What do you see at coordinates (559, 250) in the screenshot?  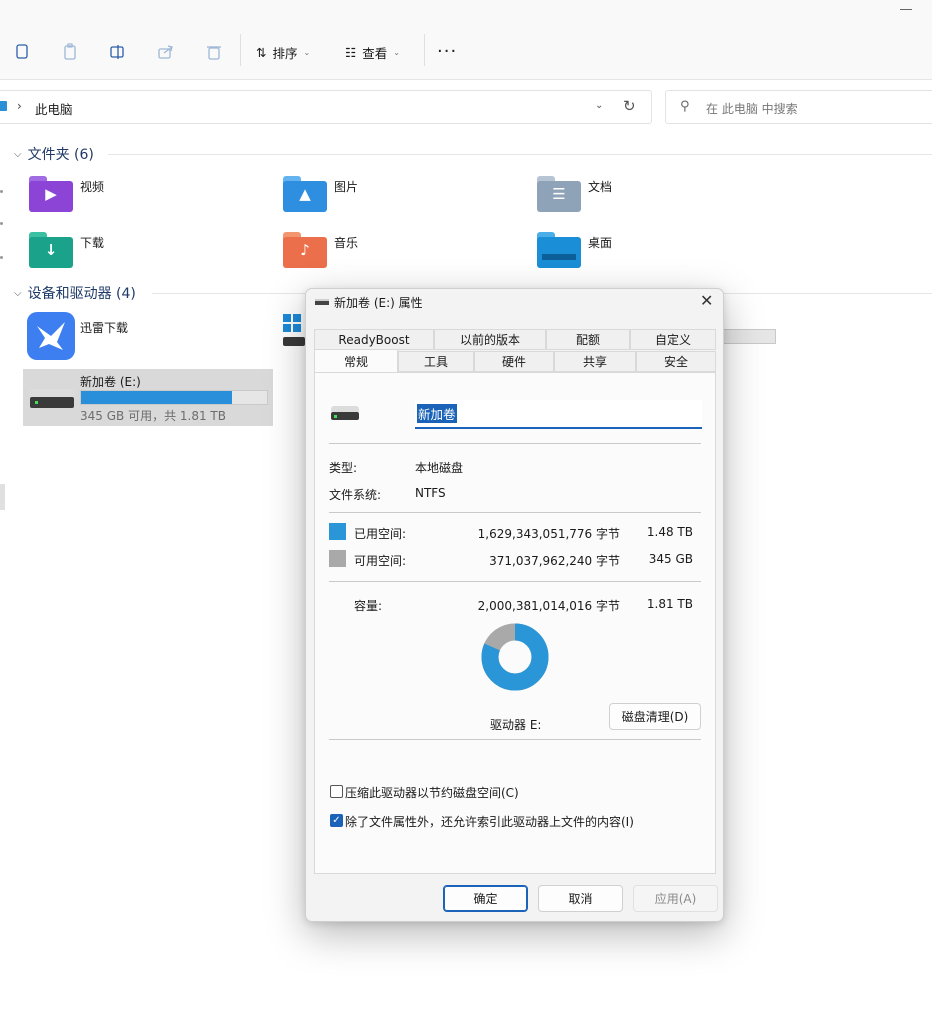 I see `folder-desktop` at bounding box center [559, 250].